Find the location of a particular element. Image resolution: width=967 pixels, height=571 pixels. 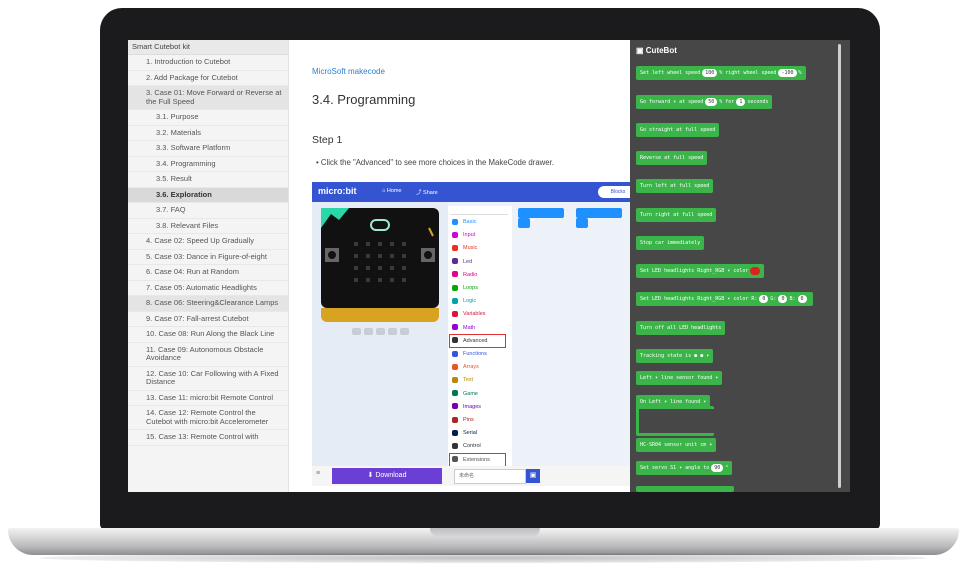

toolbox-logic: Logic is located at coordinates (464, 301).